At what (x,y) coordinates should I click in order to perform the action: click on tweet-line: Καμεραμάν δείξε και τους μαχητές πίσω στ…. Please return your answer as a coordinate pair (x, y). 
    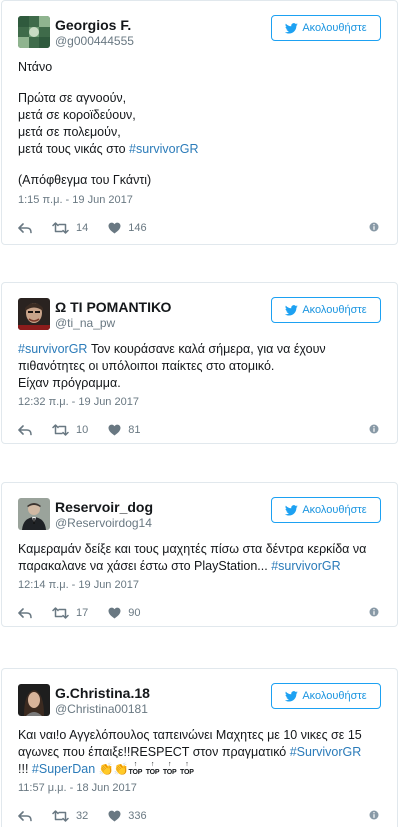
    Looking at the image, I should click on (192, 549).